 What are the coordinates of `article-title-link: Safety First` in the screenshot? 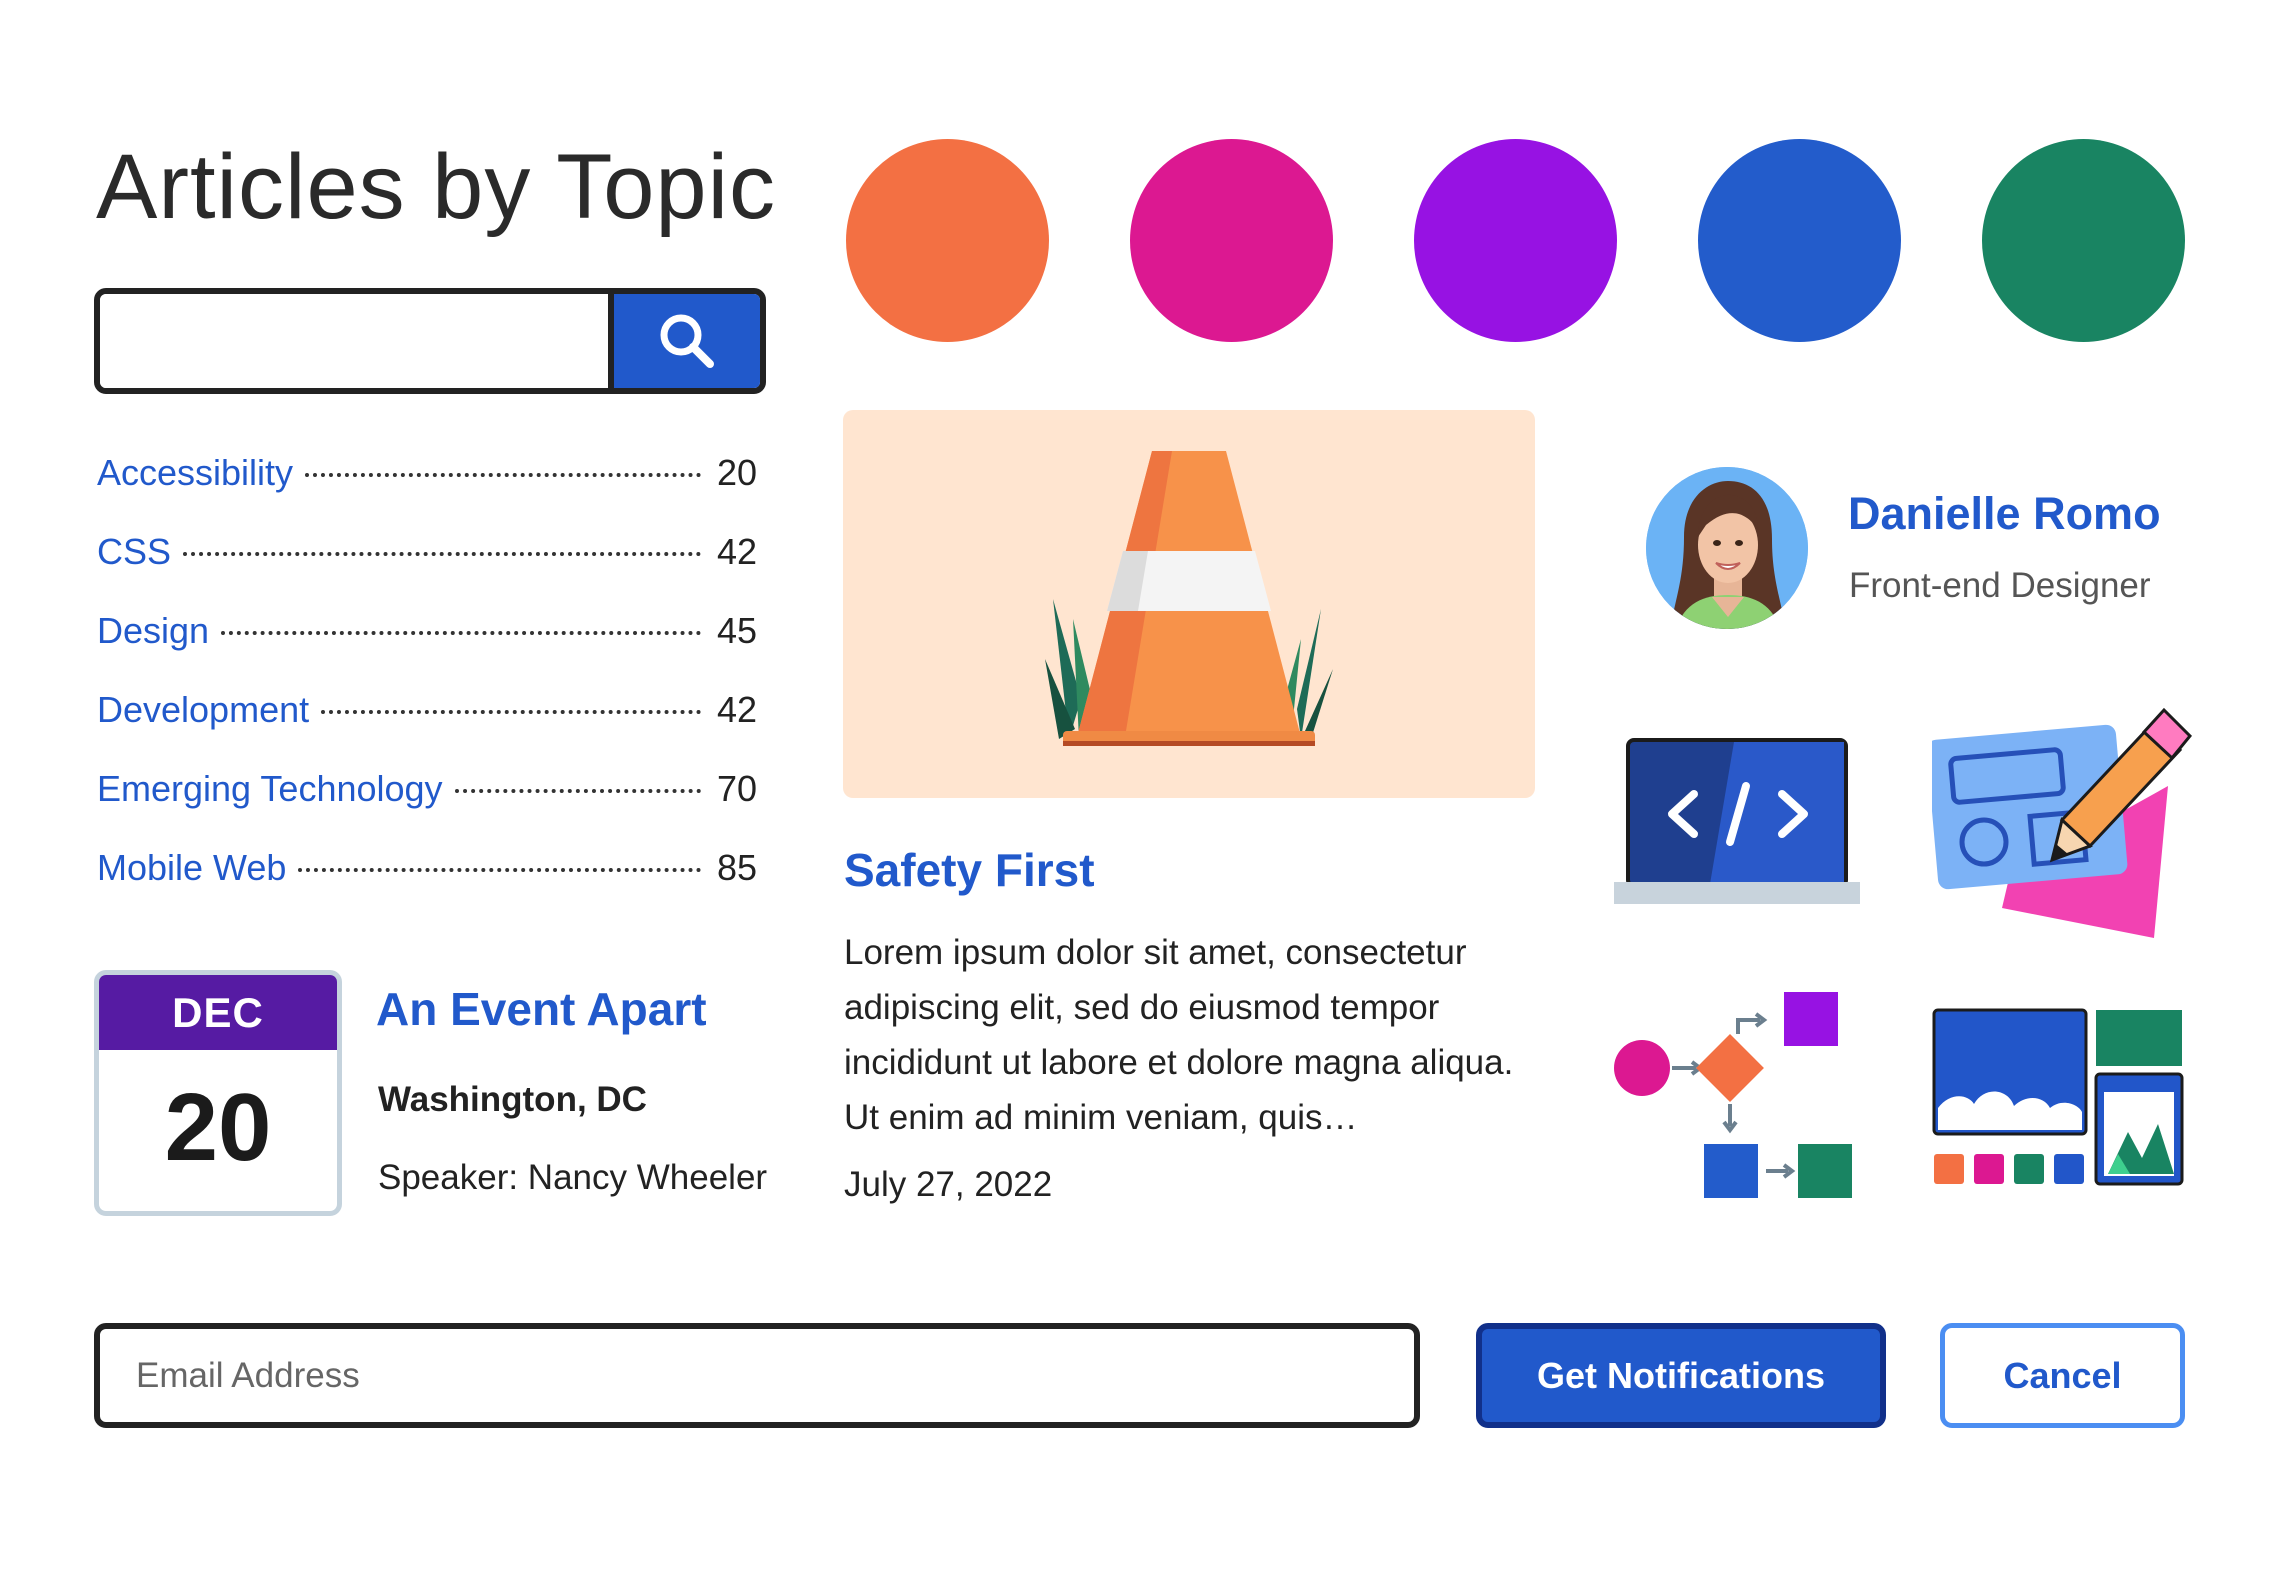 It's located at (969, 870).